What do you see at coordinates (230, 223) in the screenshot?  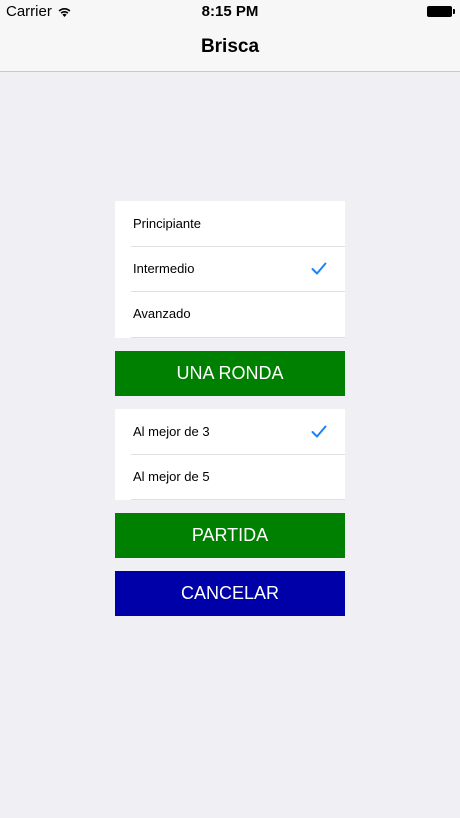 I see `difficulty-option-principiante: Principiante` at bounding box center [230, 223].